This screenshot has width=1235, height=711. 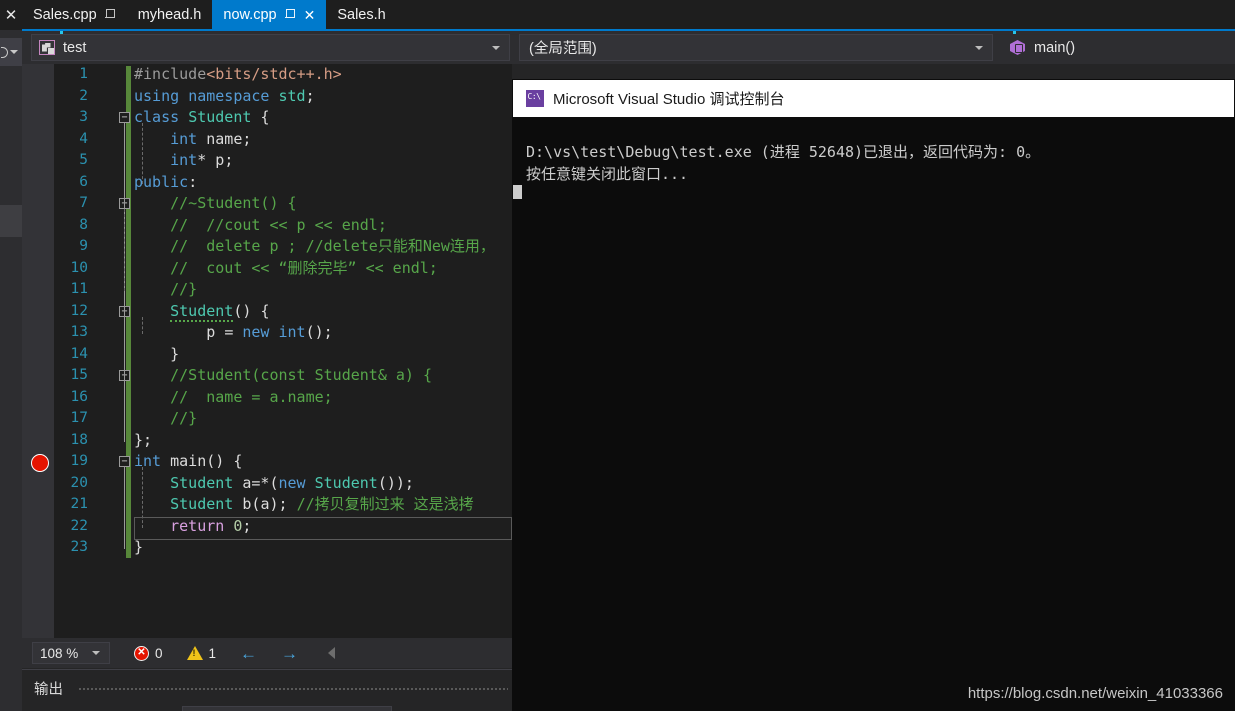 I want to click on code-line: //}, so click(x=184, y=289).